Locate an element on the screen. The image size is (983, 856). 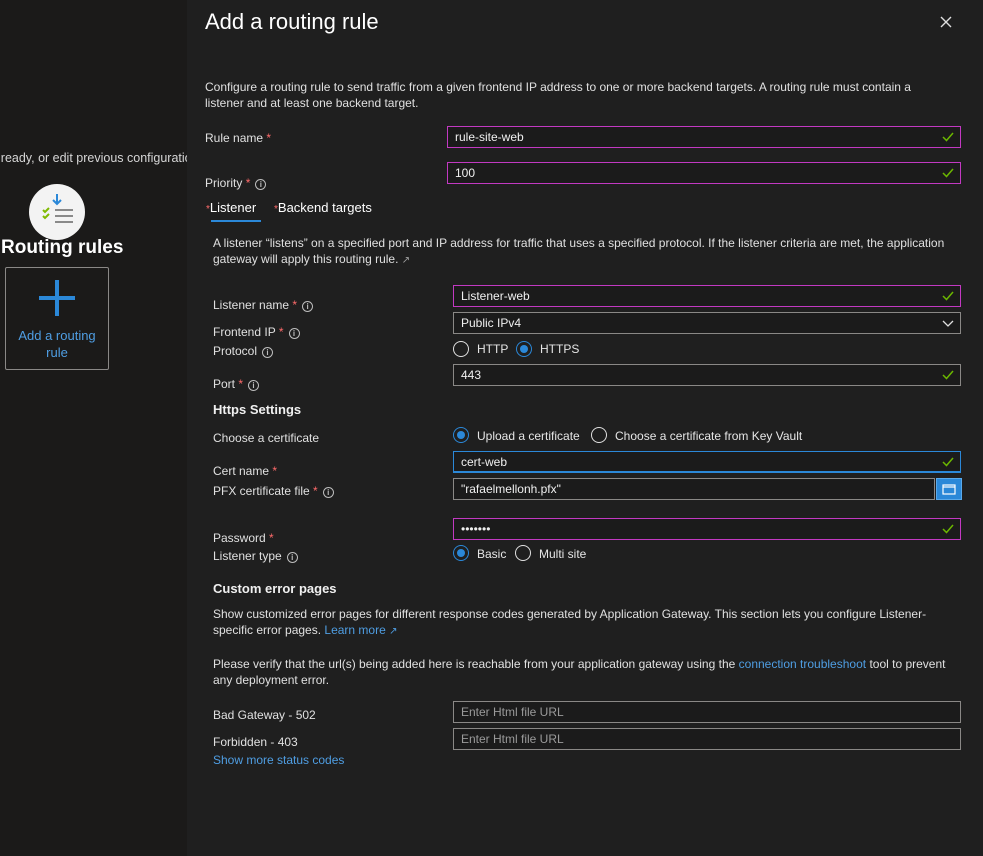
listener-name-input: Listener-web is located at coordinates (707, 296).